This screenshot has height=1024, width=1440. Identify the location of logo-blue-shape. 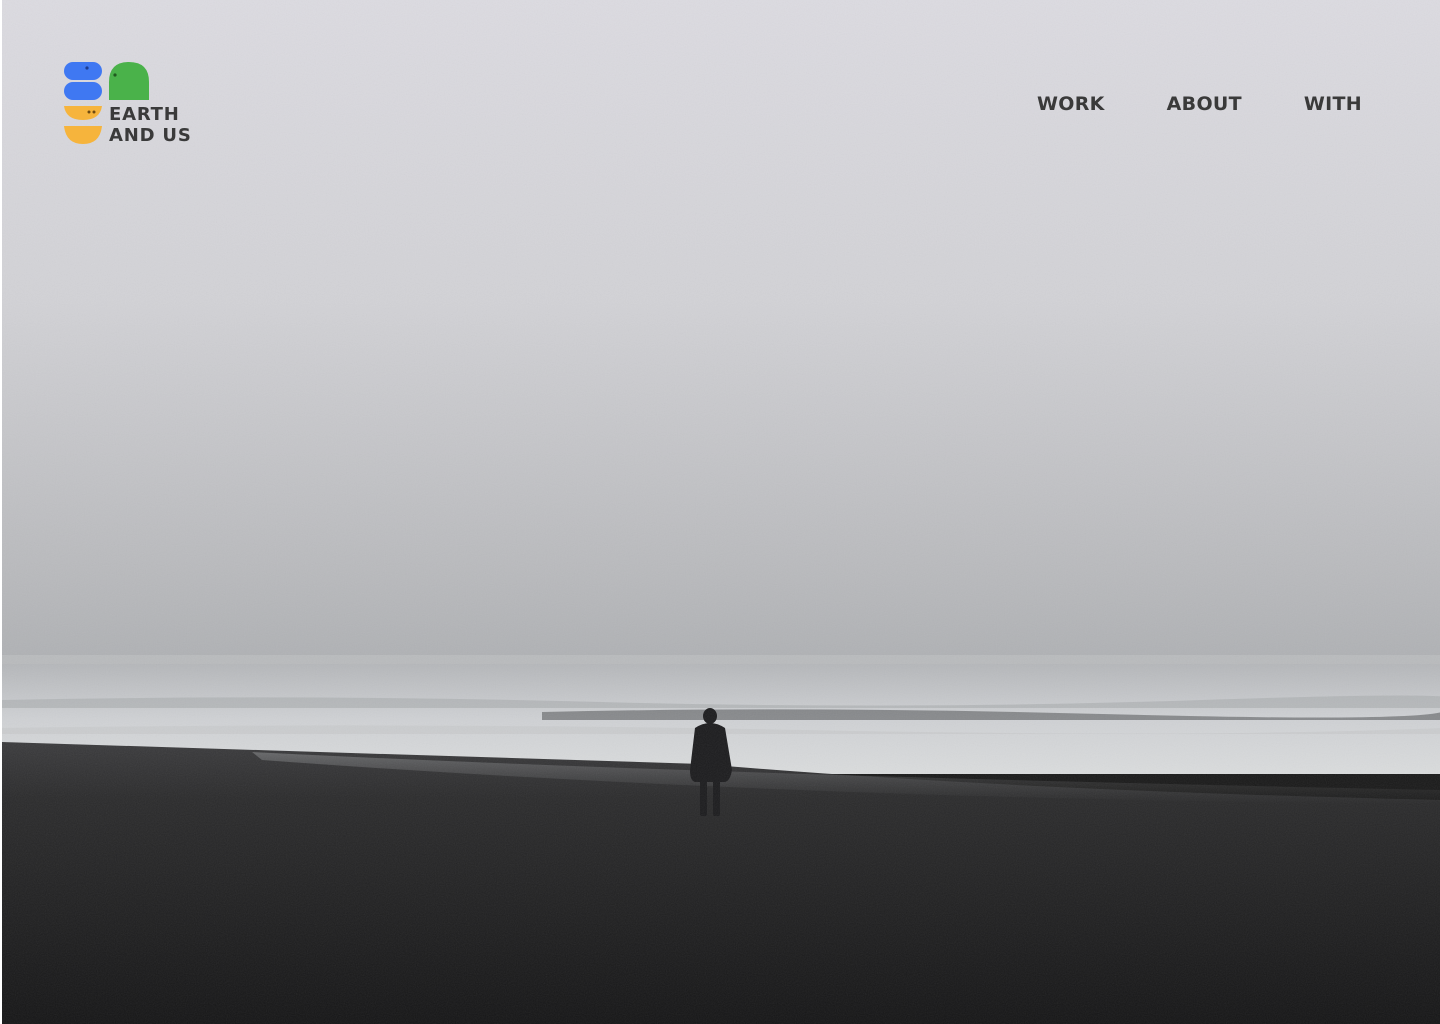
(83, 71).